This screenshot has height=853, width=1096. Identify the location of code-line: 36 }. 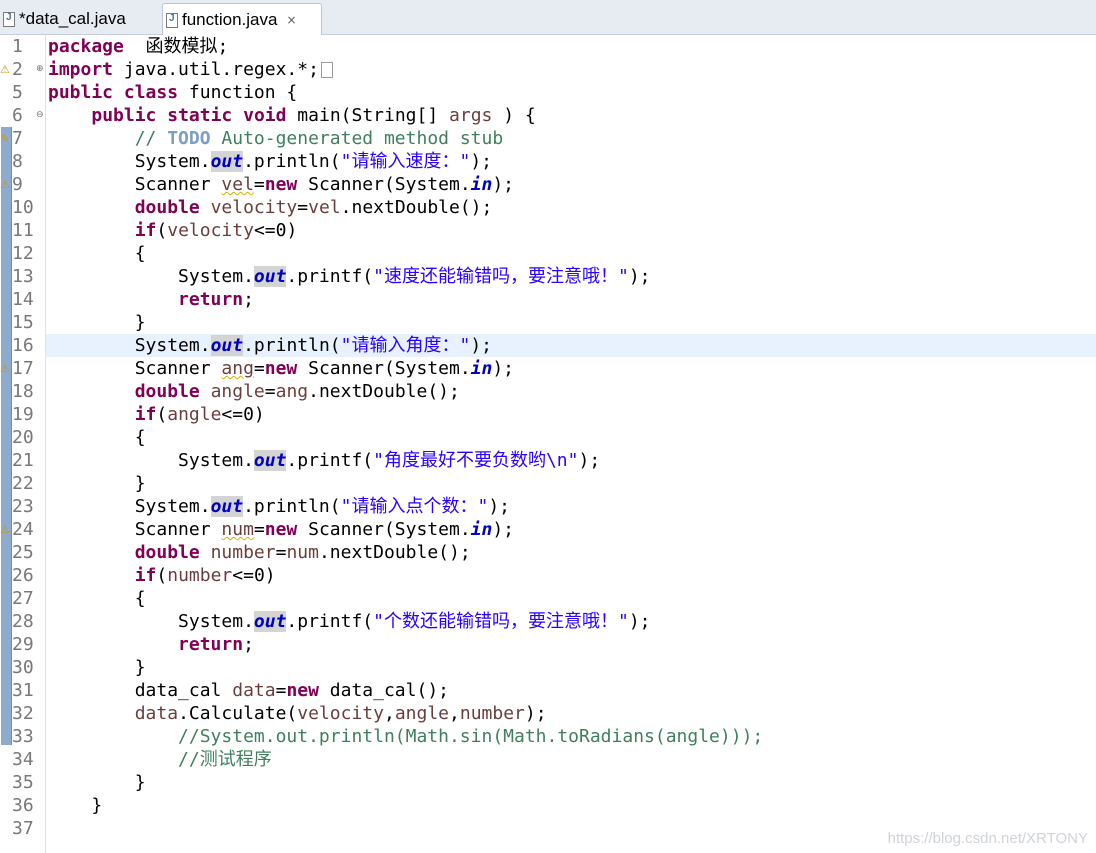
(548, 805).